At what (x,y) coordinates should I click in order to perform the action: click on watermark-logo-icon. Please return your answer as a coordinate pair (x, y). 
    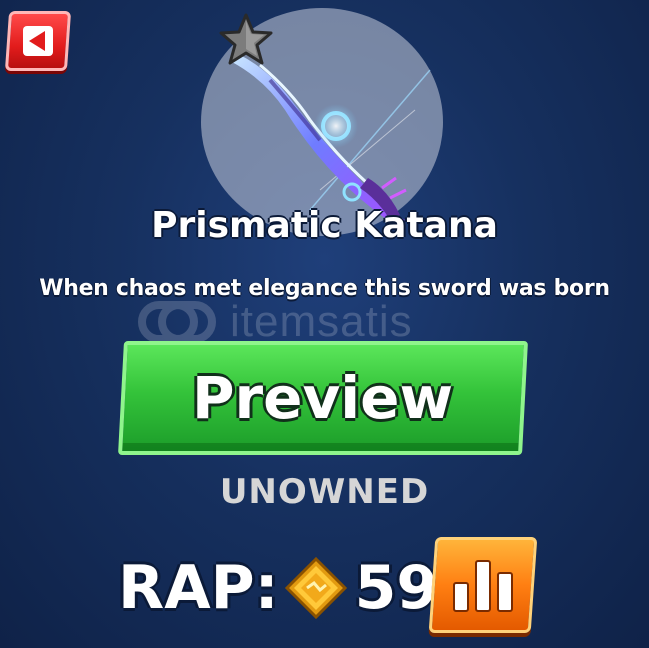
    Looking at the image, I should click on (177, 322).